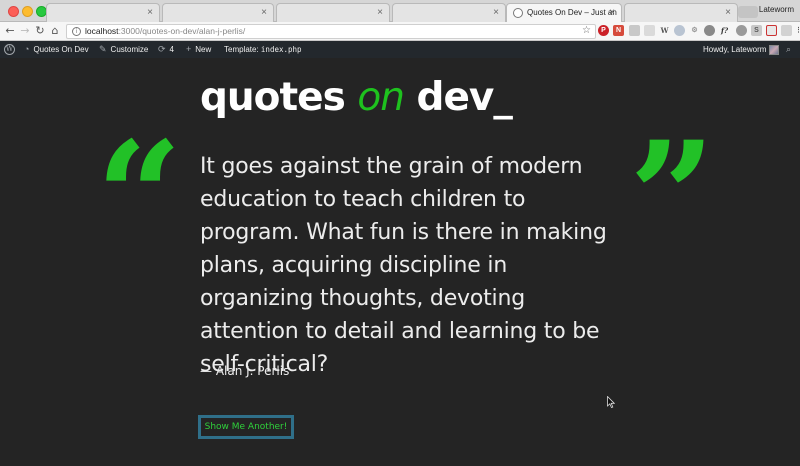 The height and width of the screenshot is (466, 800). What do you see at coordinates (123, 49) in the screenshot?
I see `customize-link: ✎ Customize` at bounding box center [123, 49].